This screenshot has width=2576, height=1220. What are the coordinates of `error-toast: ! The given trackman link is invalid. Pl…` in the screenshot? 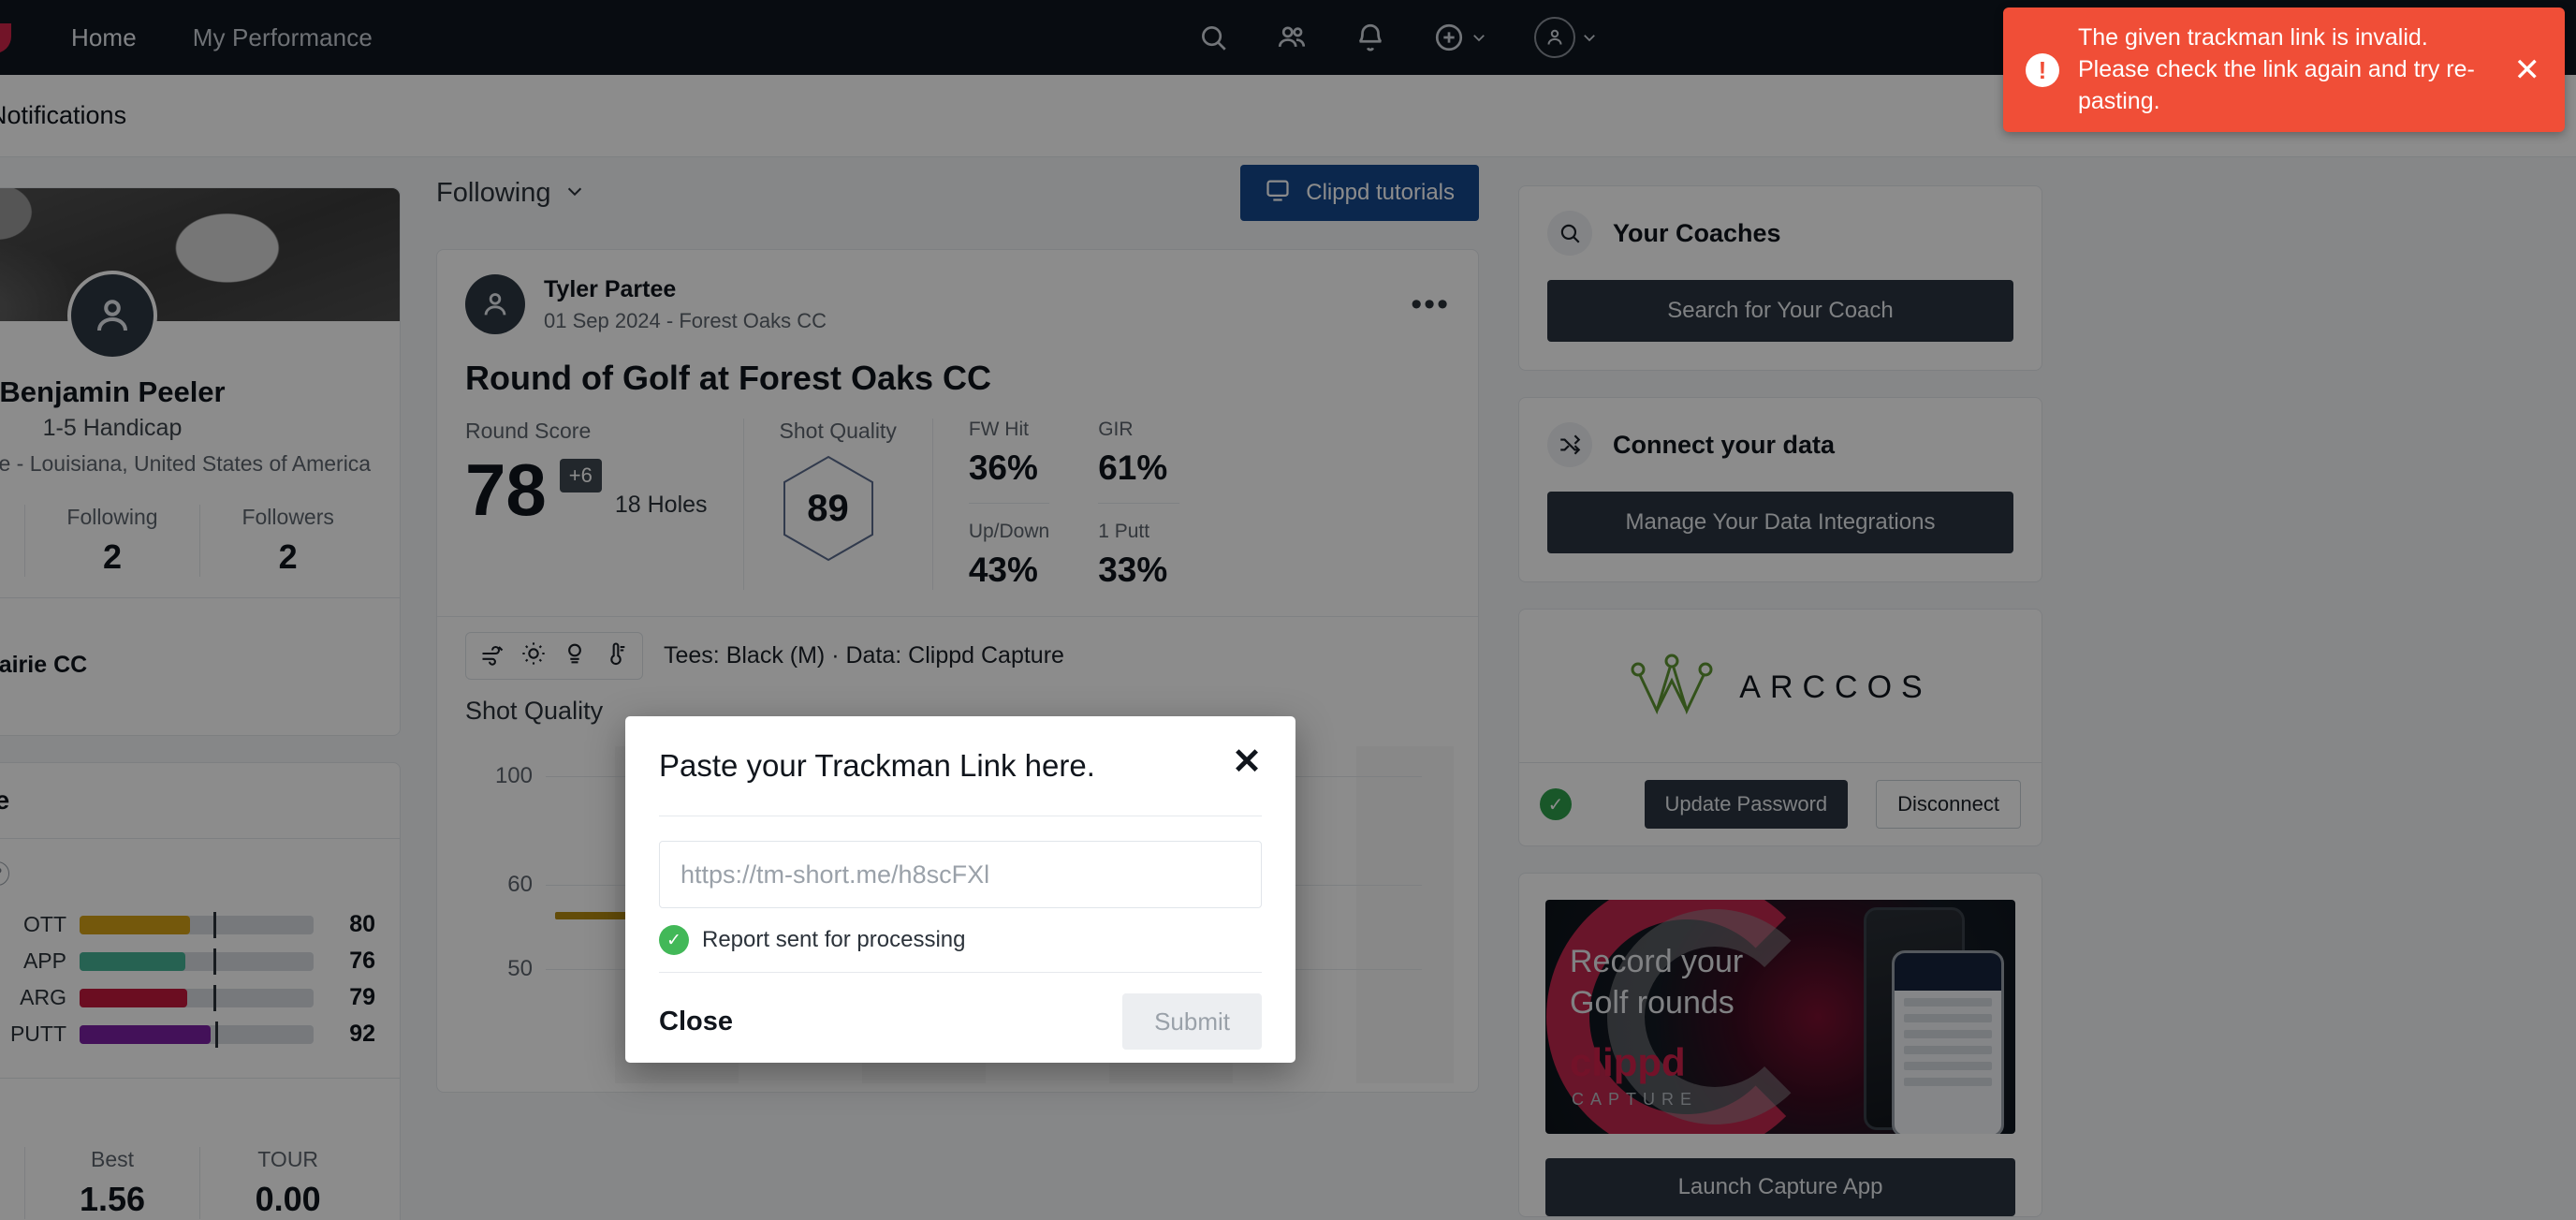 It's located at (2284, 70).